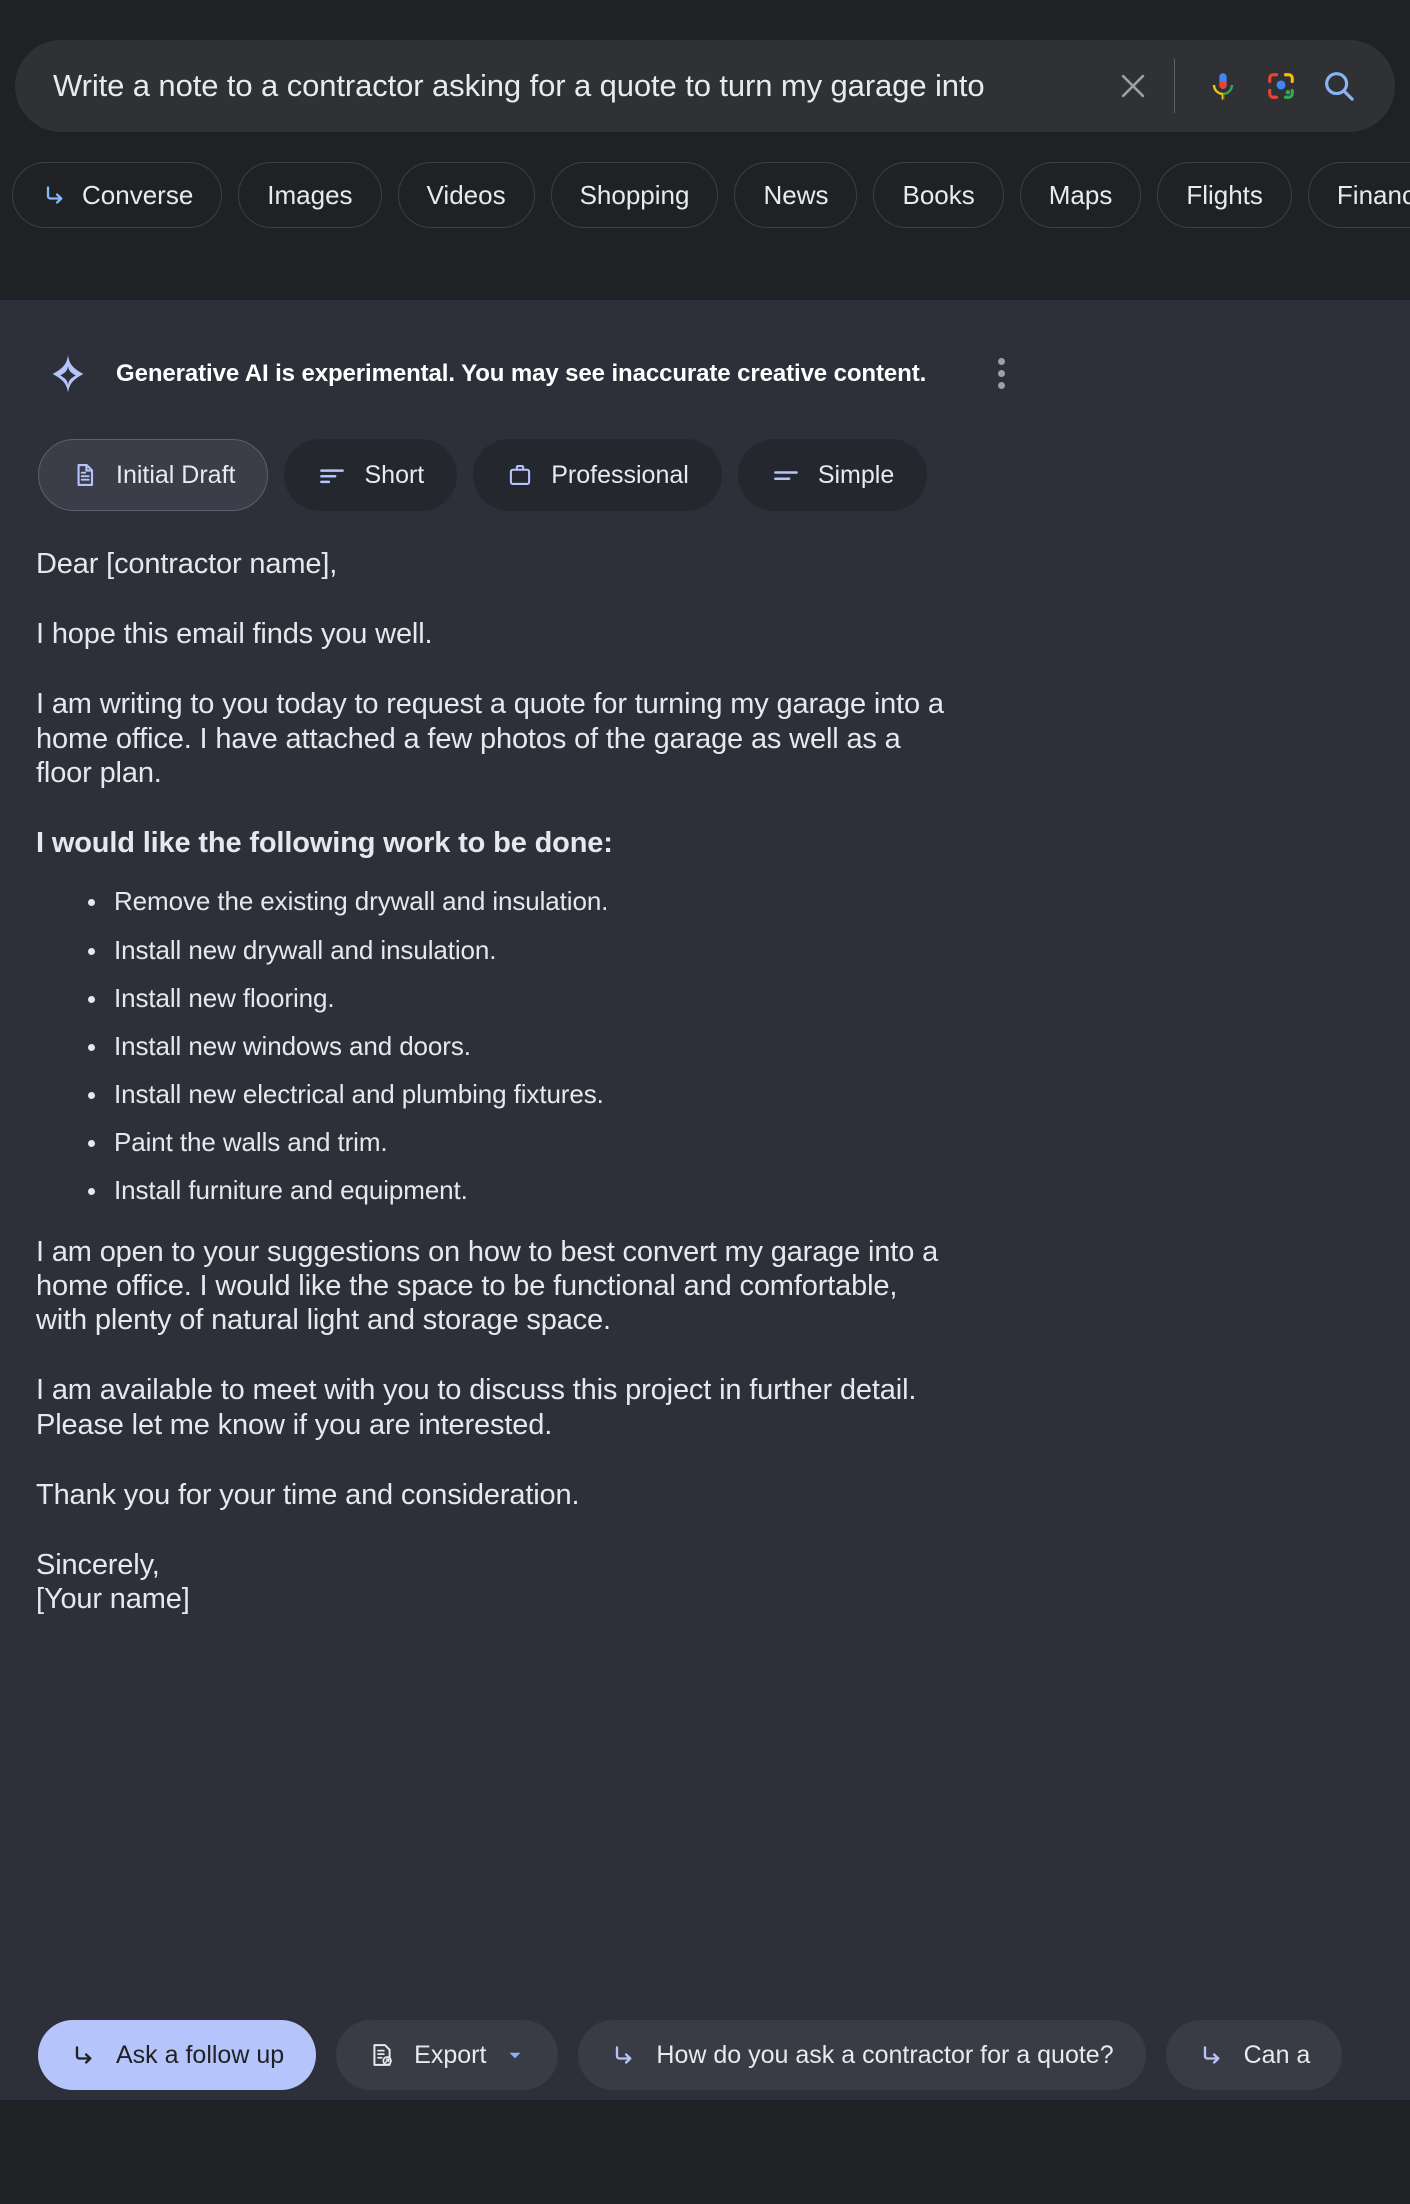 This screenshot has width=1410, height=2204. I want to click on action-label: Export, so click(450, 2054).